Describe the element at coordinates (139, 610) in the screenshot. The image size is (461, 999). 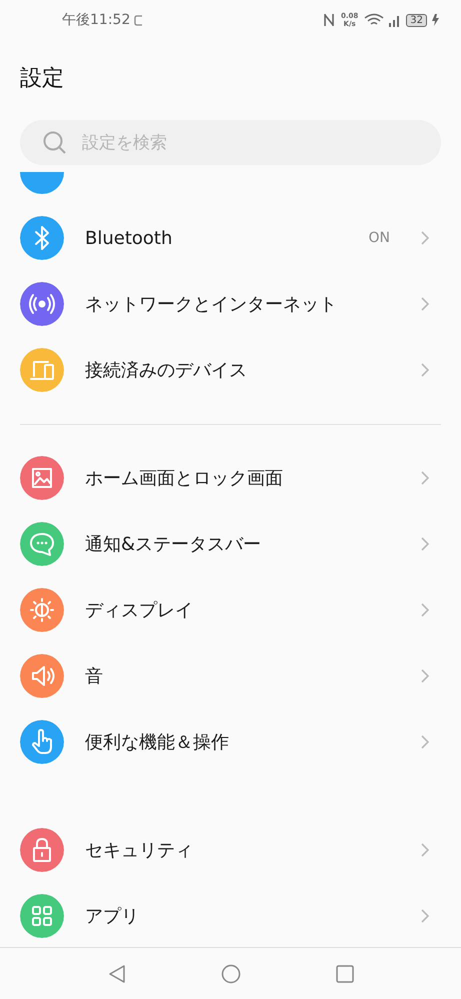
I see `item-label: ディスプレイ` at that location.